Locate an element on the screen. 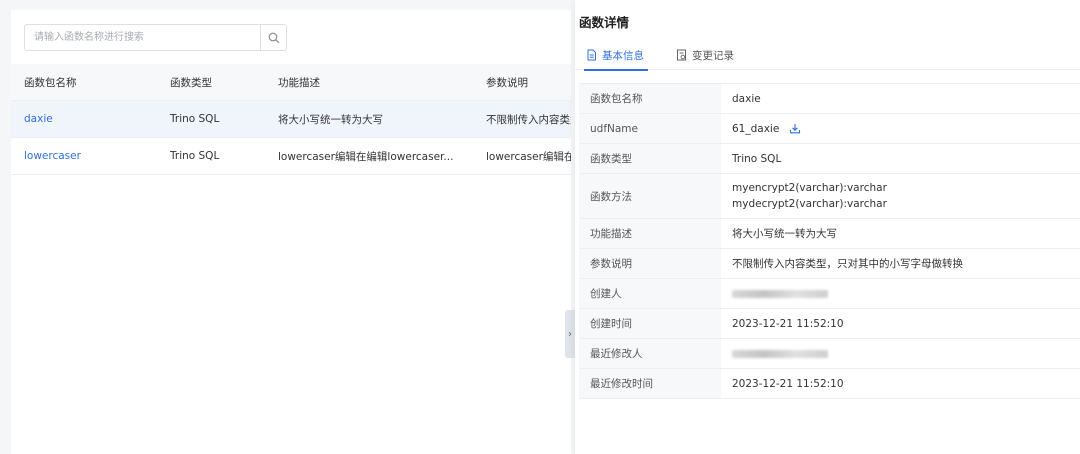 This screenshot has height=454, width=1080. search-button is located at coordinates (273, 37).